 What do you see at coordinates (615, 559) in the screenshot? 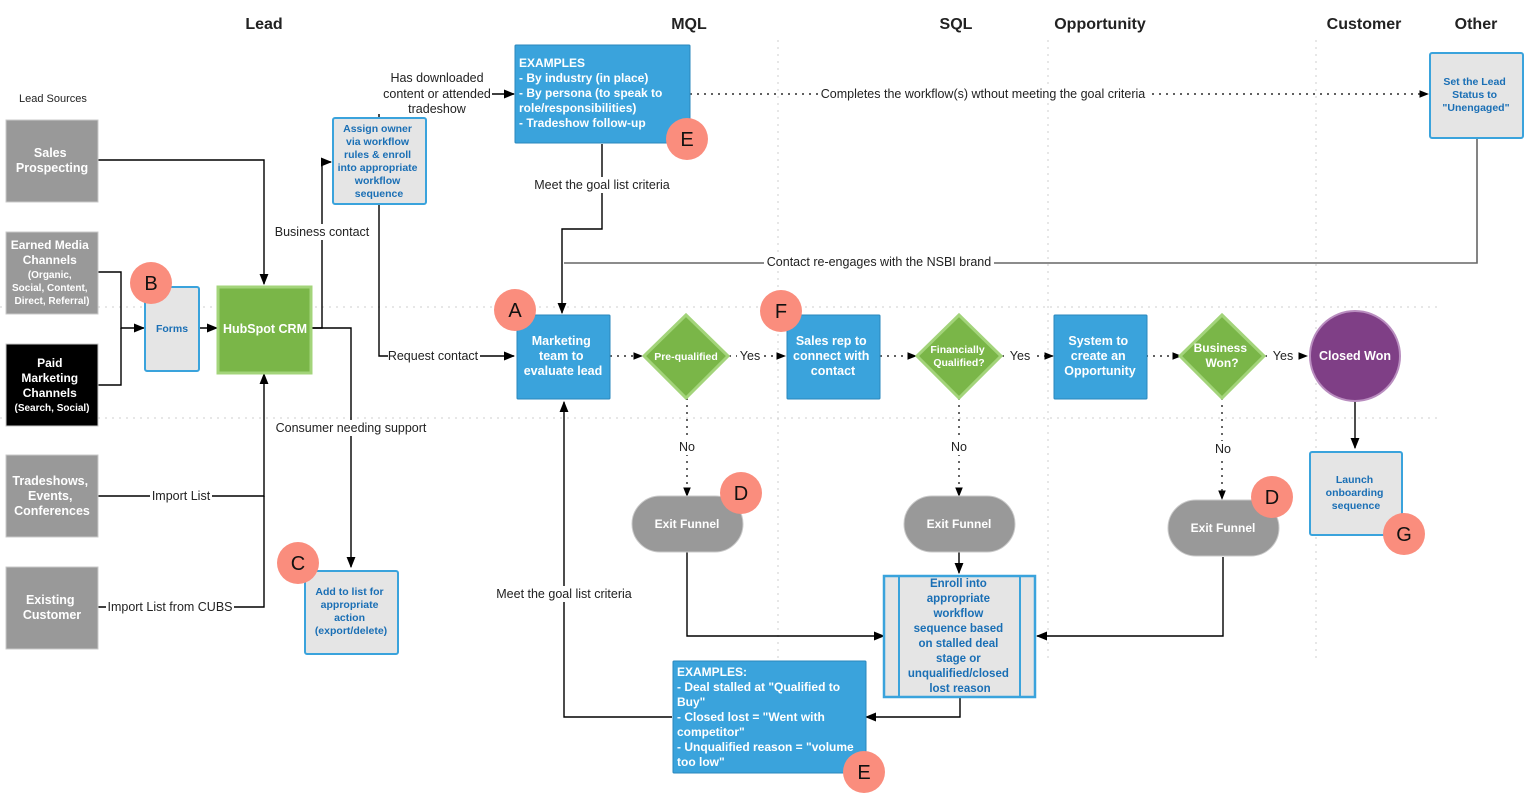
I see `edge-examples-to-marketing-return` at bounding box center [615, 559].